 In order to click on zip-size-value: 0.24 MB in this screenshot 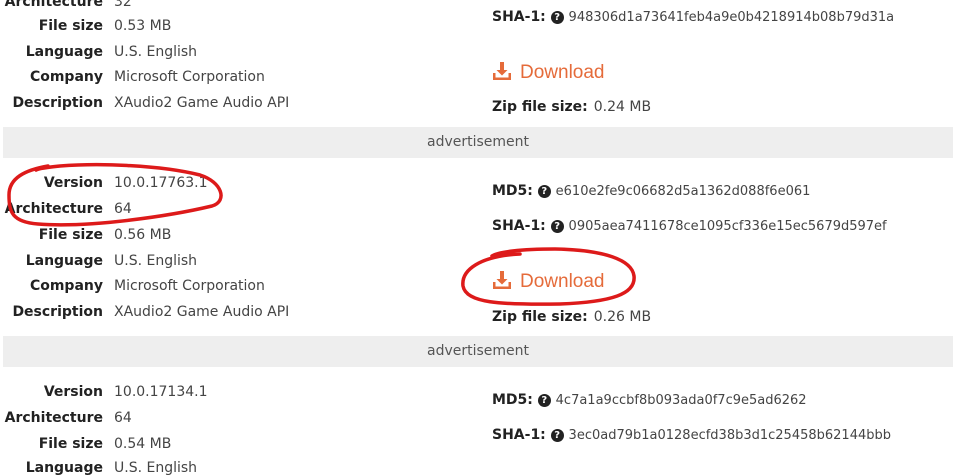, I will do `click(622, 107)`.